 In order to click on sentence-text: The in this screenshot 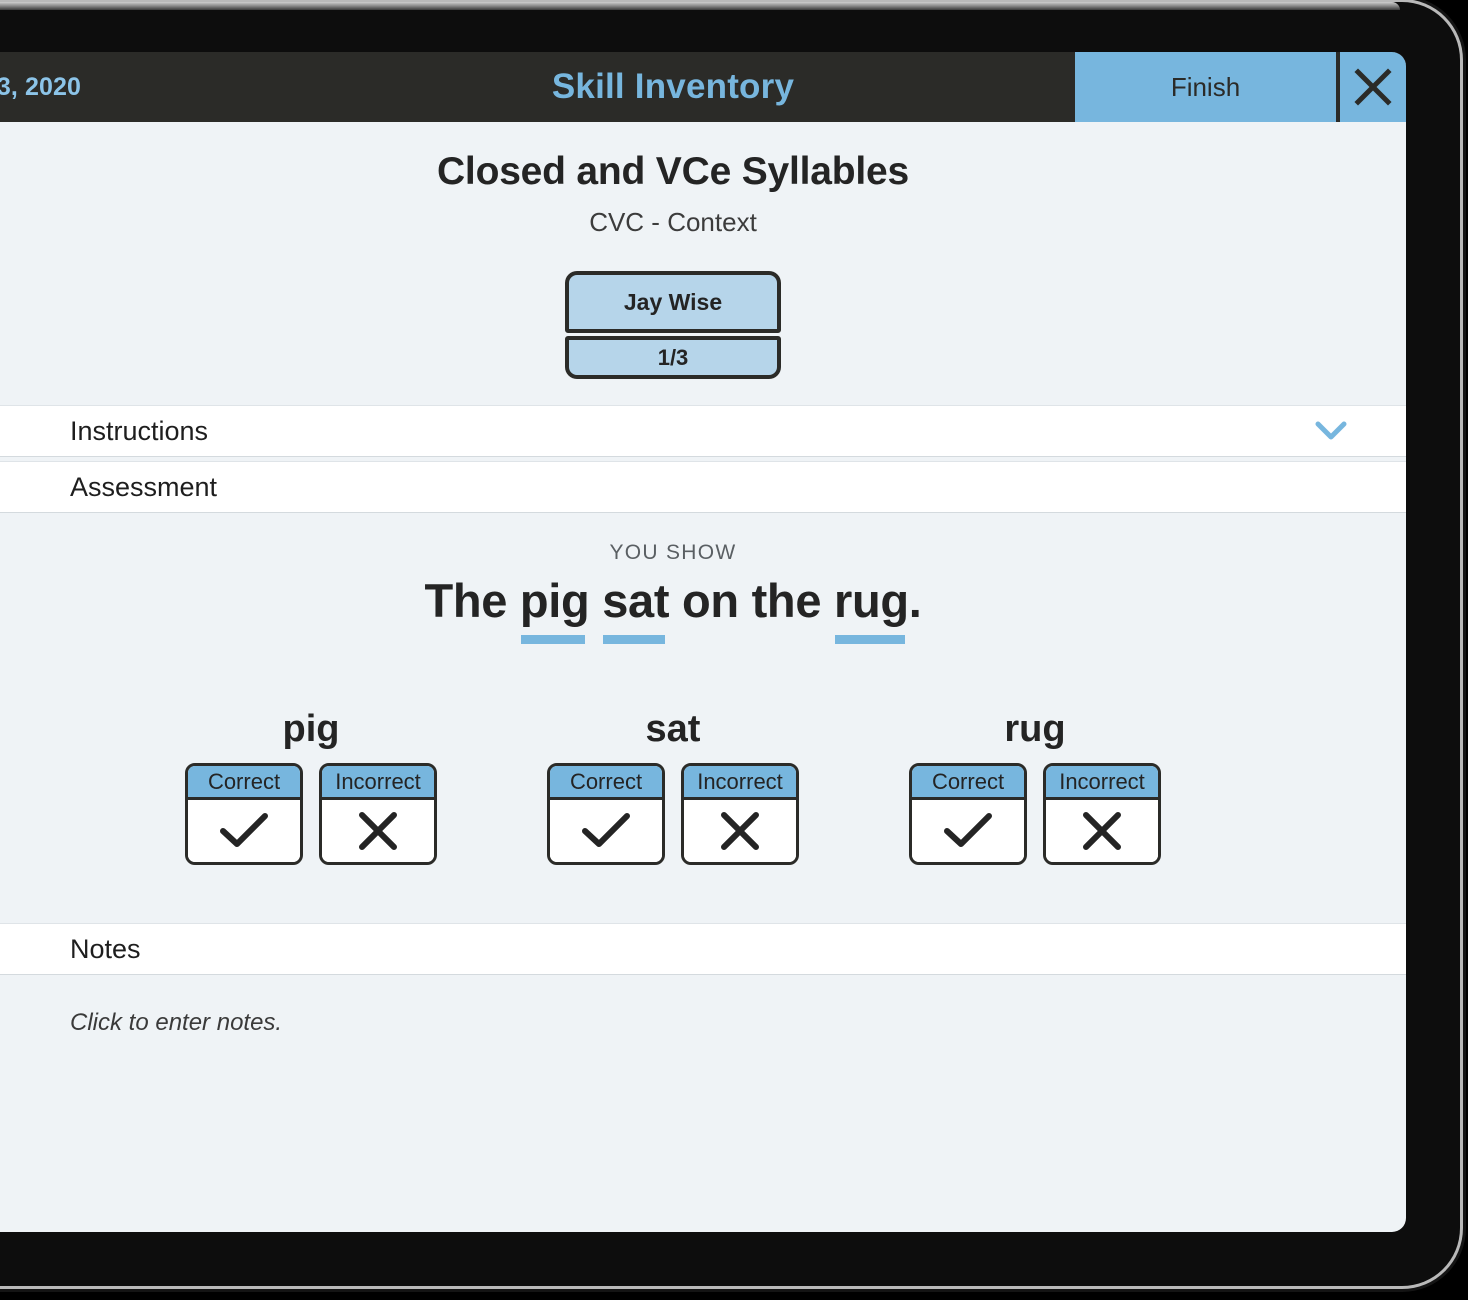, I will do `click(472, 600)`.